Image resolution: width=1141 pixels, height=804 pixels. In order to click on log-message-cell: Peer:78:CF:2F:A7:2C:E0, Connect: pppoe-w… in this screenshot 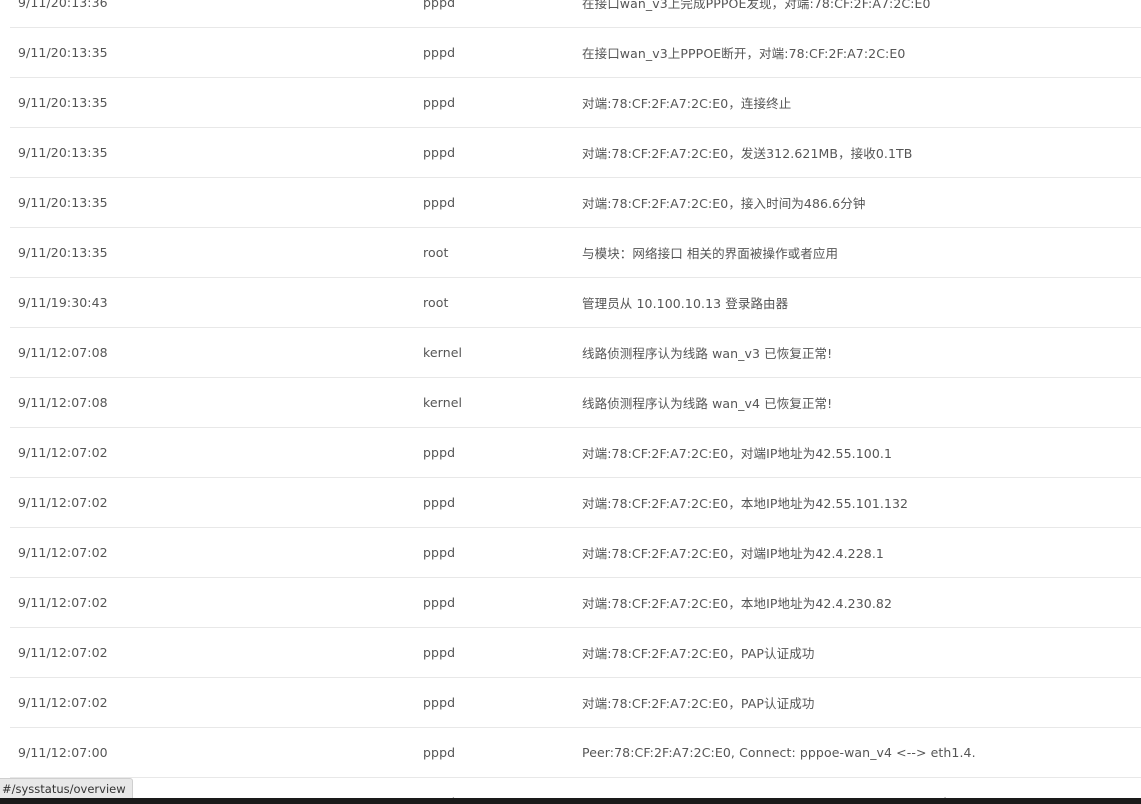, I will do `click(779, 752)`.